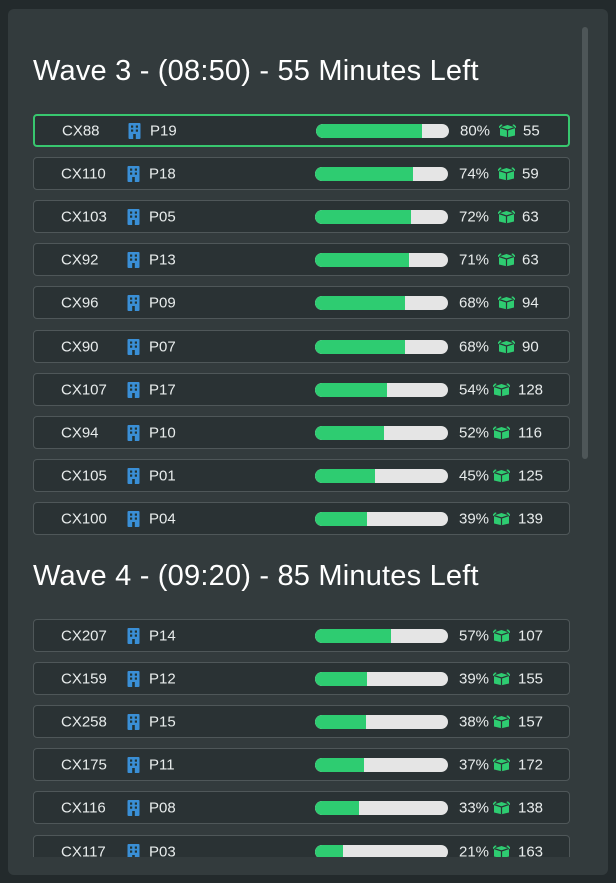 This screenshot has width=616, height=883. What do you see at coordinates (162, 432) in the screenshot?
I see `door-id: P10` at bounding box center [162, 432].